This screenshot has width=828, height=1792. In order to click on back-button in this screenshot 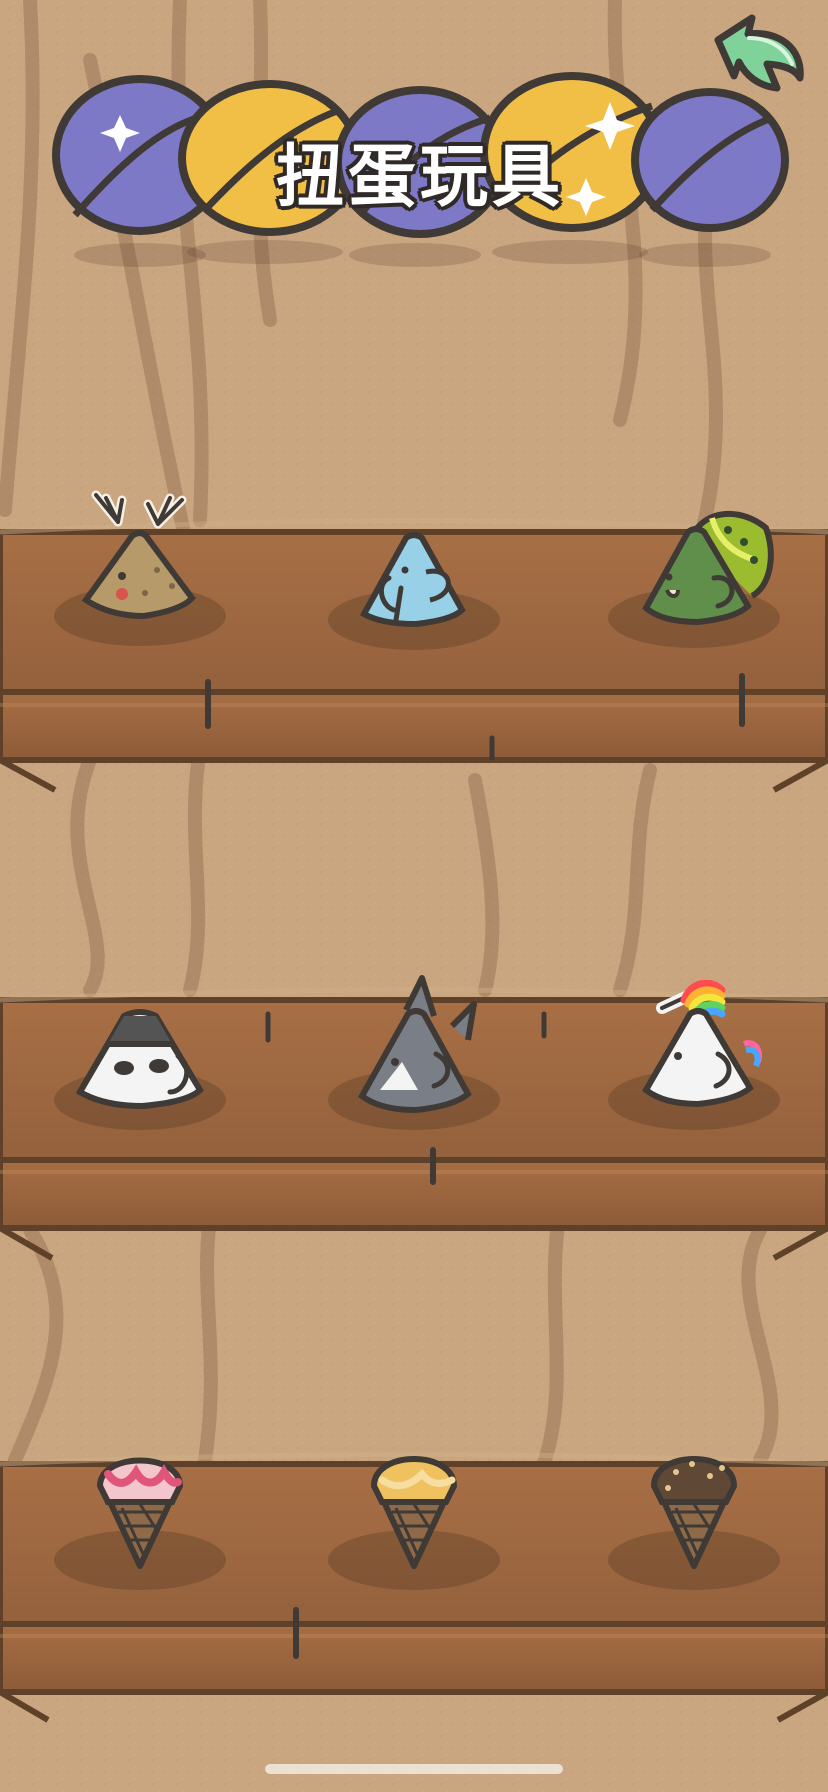, I will do `click(757, 55)`.